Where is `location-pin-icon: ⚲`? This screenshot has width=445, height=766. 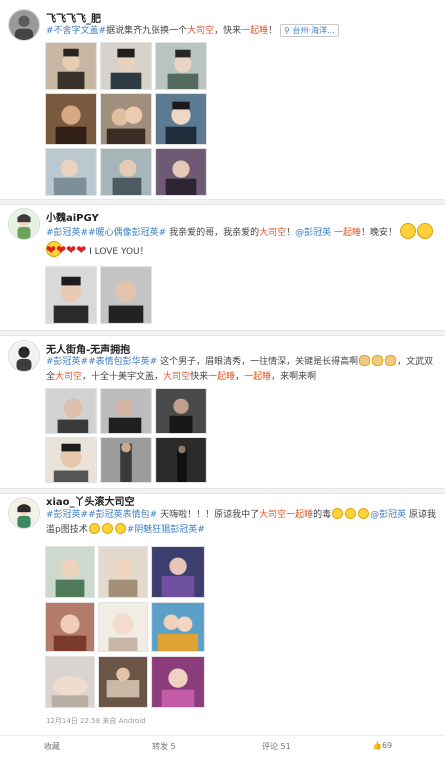
location-pin-icon: ⚲ is located at coordinates (287, 30).